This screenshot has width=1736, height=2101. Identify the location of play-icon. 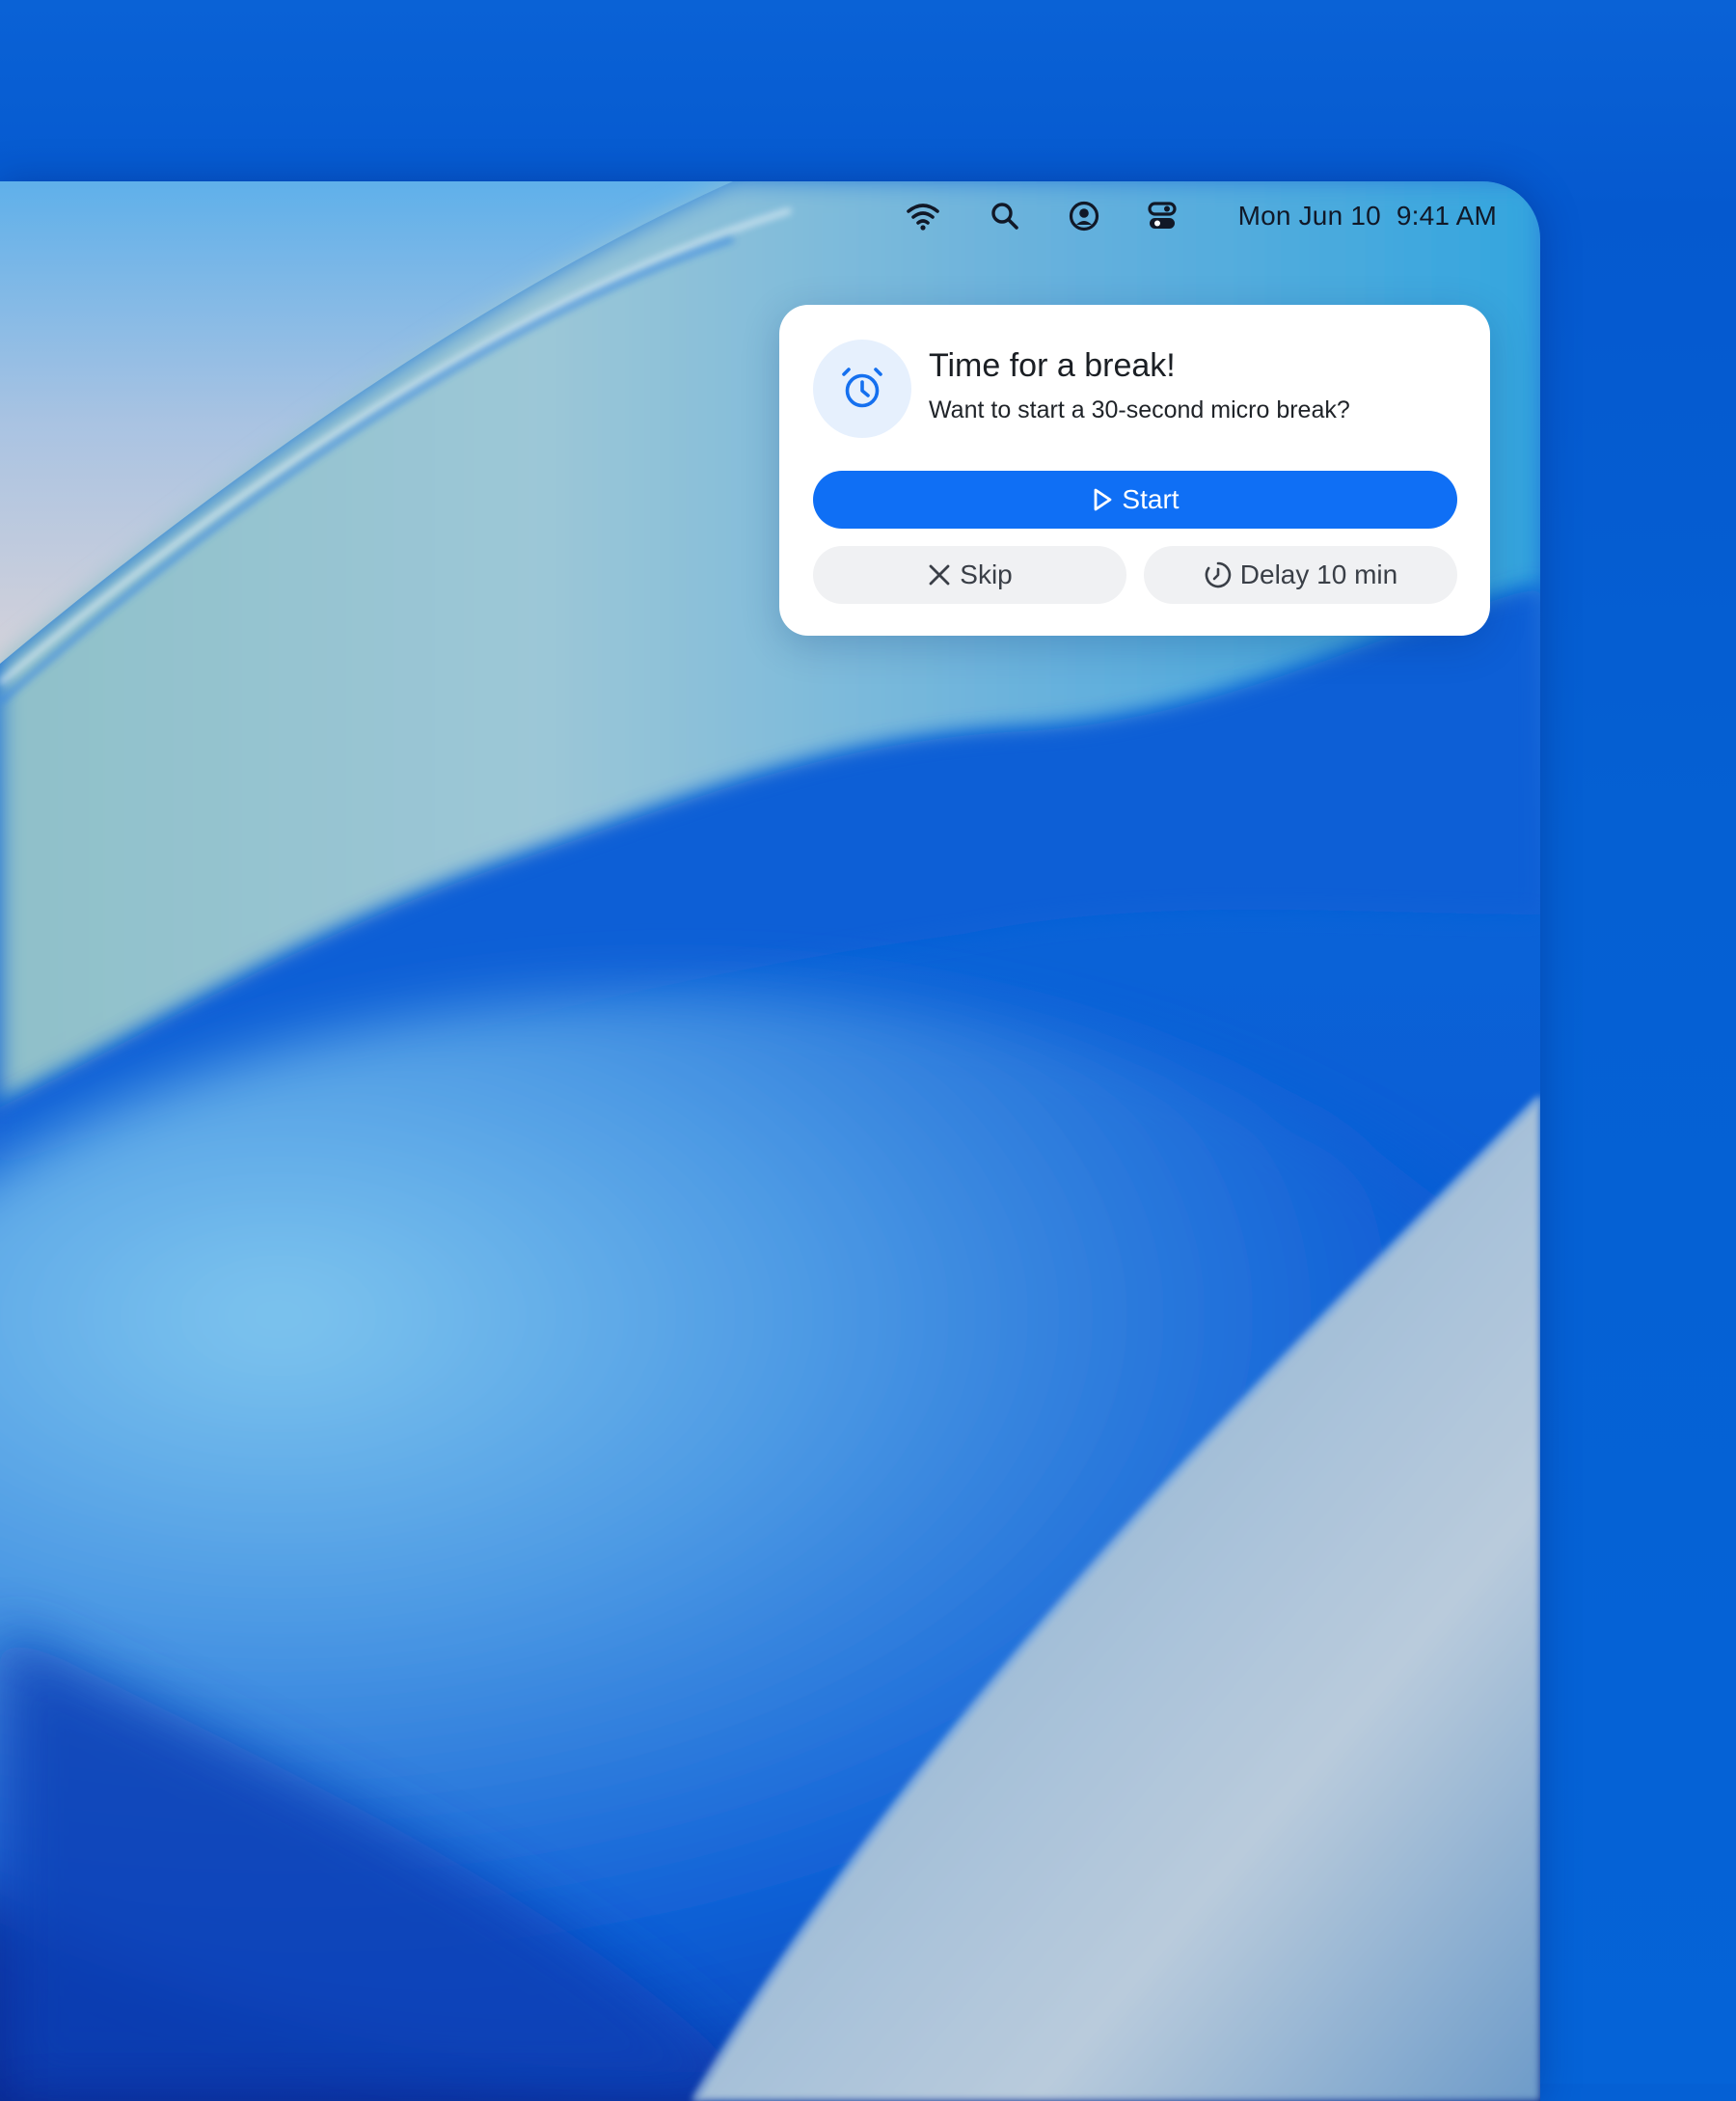
(1102, 500).